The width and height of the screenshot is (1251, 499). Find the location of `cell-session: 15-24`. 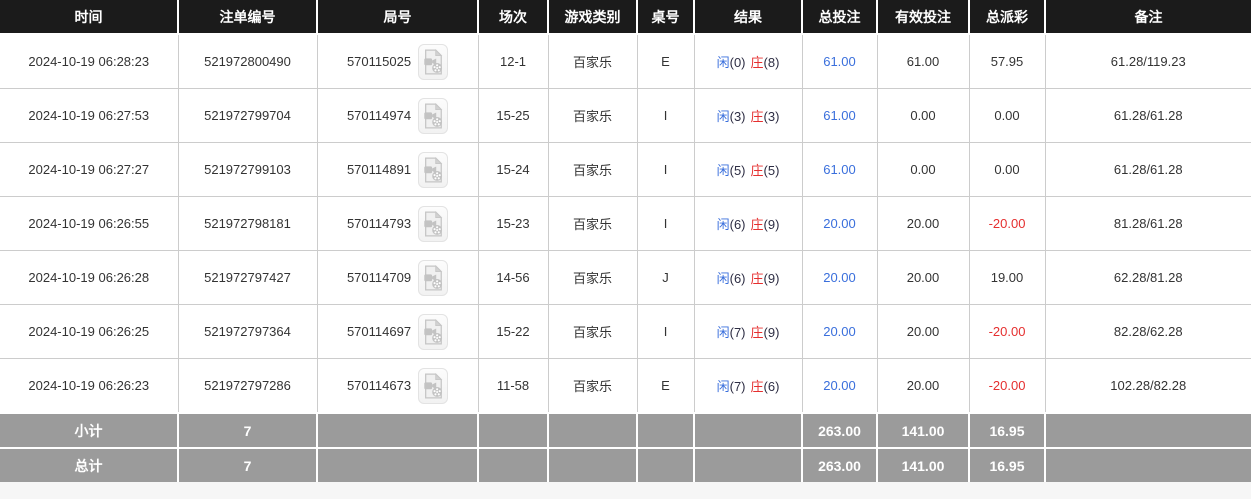

cell-session: 15-24 is located at coordinates (513, 169).